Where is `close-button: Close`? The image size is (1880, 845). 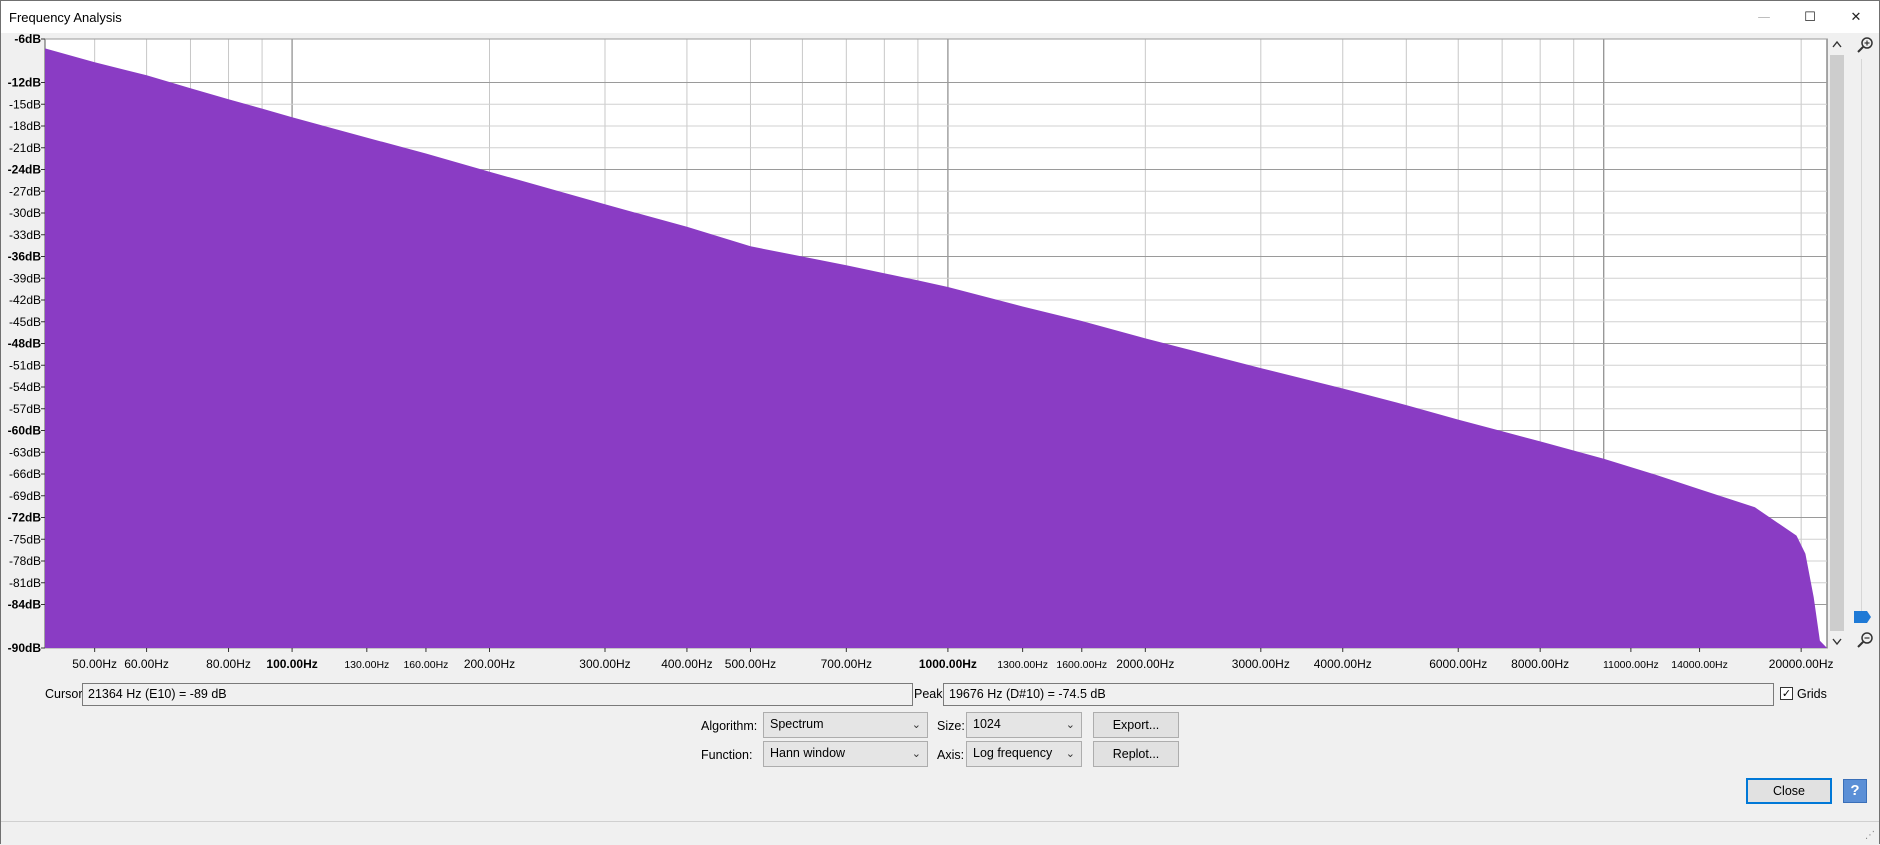
close-button: Close is located at coordinates (1789, 791).